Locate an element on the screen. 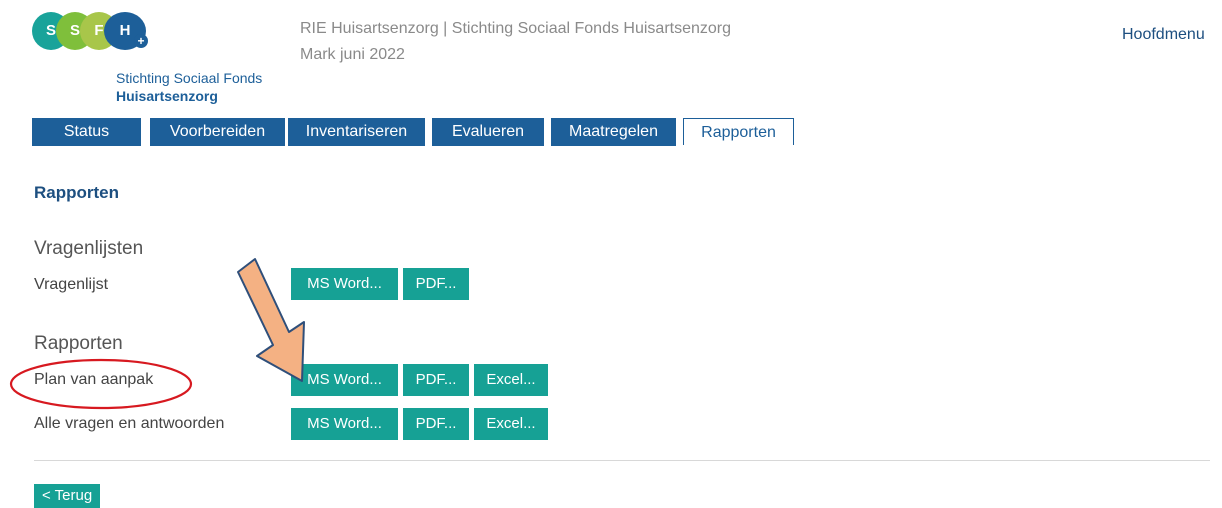 This screenshot has height=508, width=1222. tab-voorbereiden: Voorbereiden is located at coordinates (217, 132).